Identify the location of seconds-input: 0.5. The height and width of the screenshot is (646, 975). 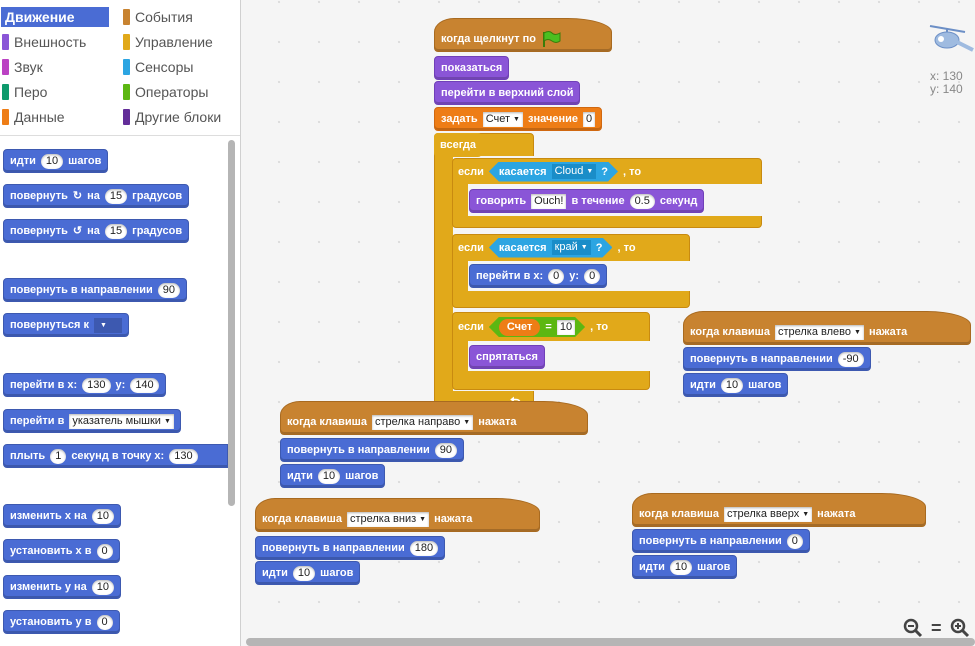
(642, 201).